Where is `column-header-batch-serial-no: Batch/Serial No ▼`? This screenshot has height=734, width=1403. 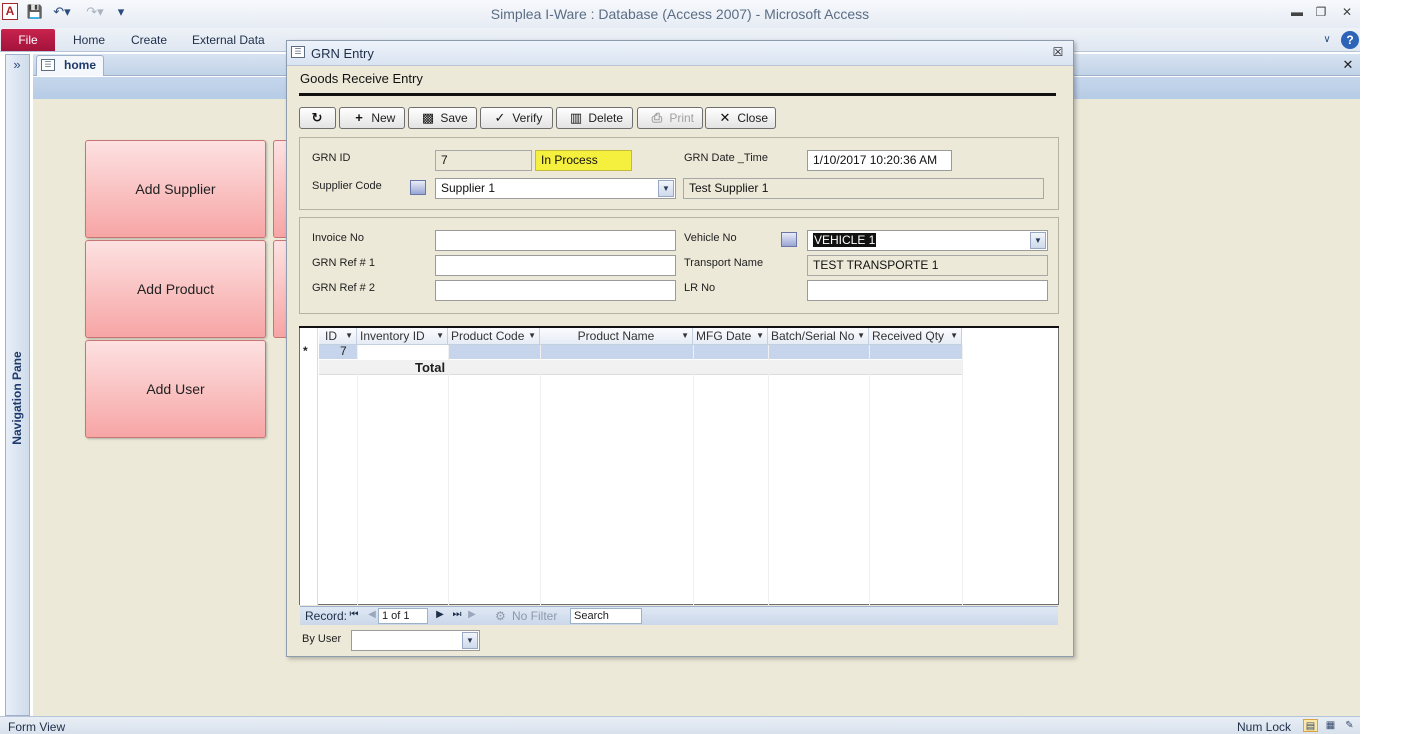
column-header-batch-serial-no: Batch/Serial No ▼ is located at coordinates (818, 336).